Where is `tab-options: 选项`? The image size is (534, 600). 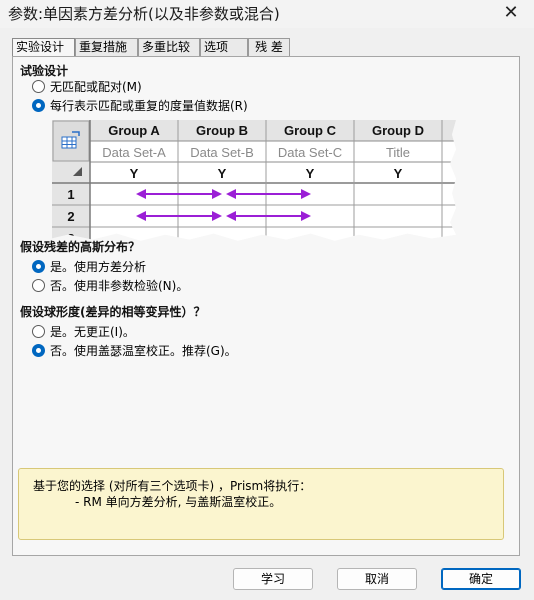
tab-options: 选项 is located at coordinates (224, 47).